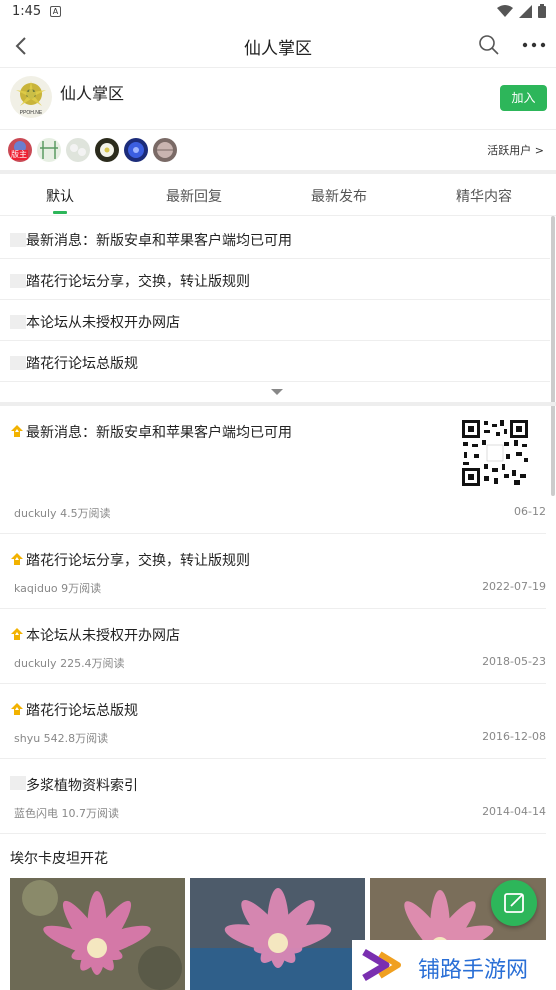 This screenshot has width=556, height=990. What do you see at coordinates (273, 470) in the screenshot?
I see `post-item: 最新消息：新版安卓和苹果客户端均已可用 duckuly 4.5万阅读 06-12` at bounding box center [273, 470].